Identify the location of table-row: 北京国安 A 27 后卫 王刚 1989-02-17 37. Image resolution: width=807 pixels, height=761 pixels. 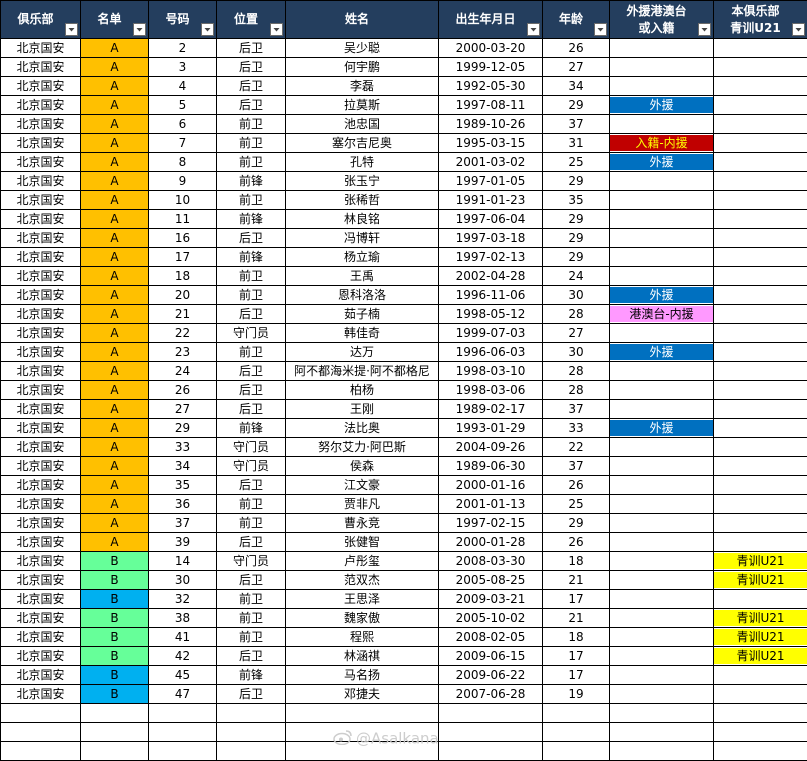
(403, 409).